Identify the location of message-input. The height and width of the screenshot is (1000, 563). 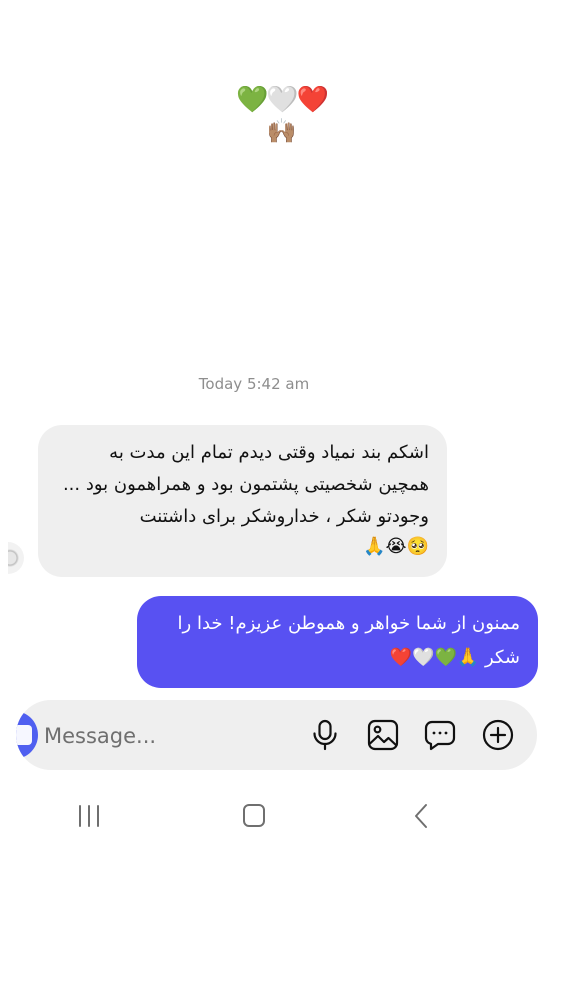
(169, 736).